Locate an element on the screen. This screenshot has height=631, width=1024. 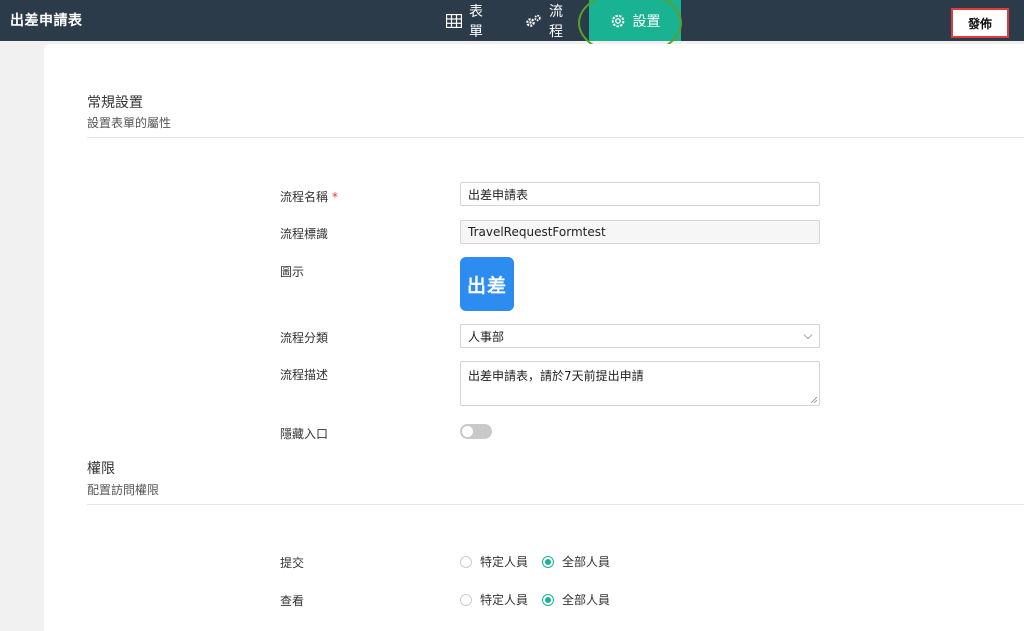
submit-radio-all: 全部人員 is located at coordinates (576, 561).